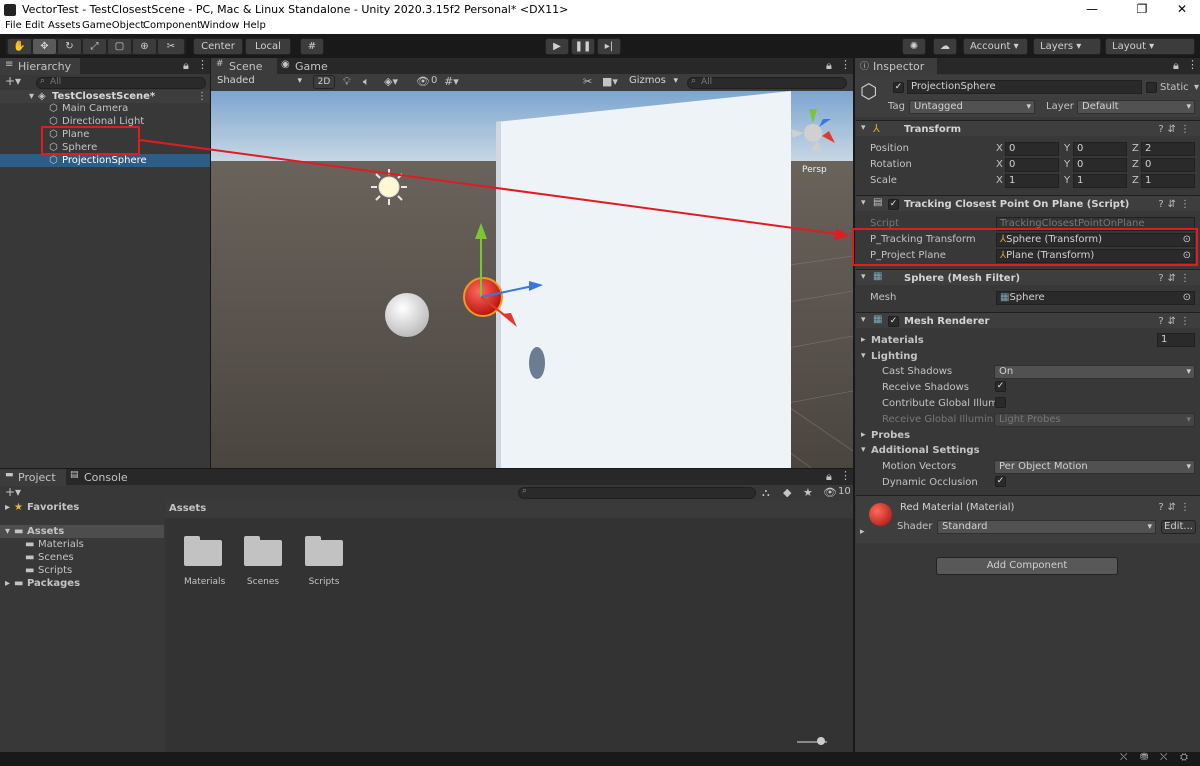  I want to click on scale-z-field: 1, so click(1168, 181).